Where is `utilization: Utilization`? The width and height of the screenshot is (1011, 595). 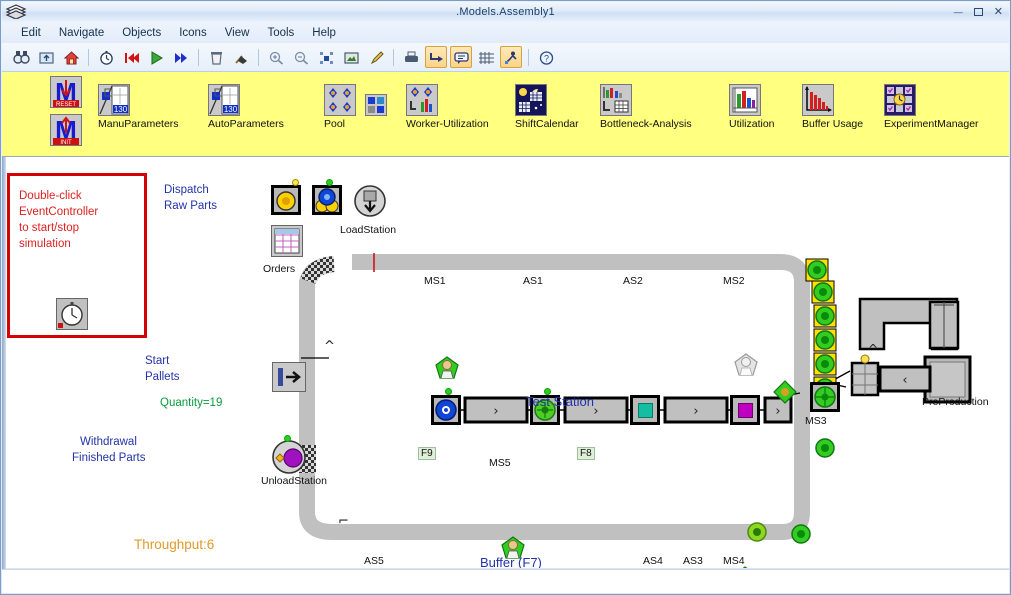 utilization: Utilization is located at coordinates (752, 107).